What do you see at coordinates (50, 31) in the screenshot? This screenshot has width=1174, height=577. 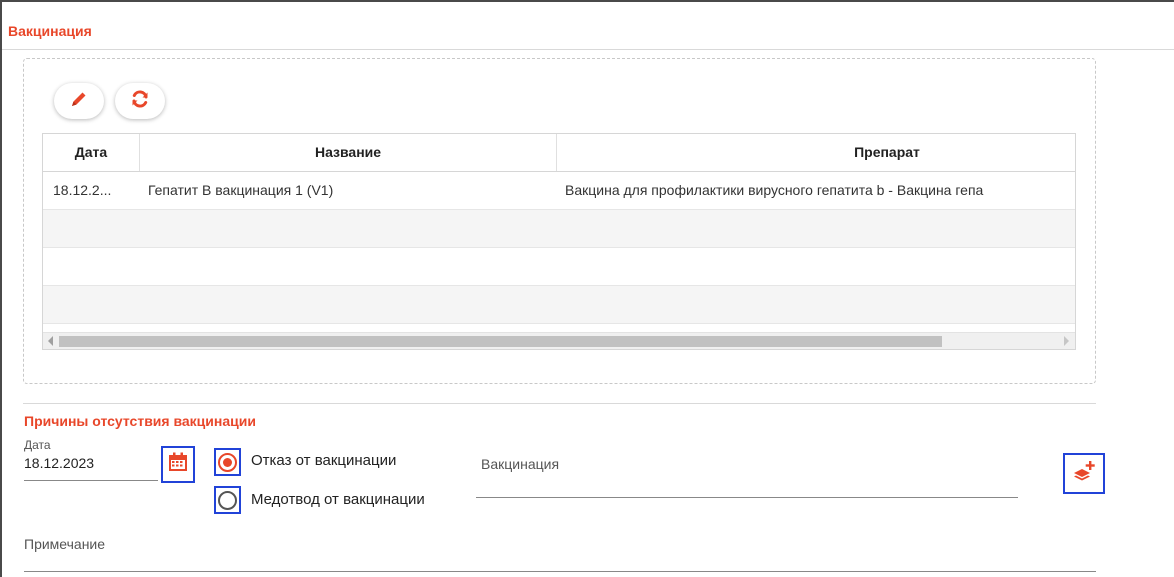 I see `vaccination-section-title: Вакцинация` at bounding box center [50, 31].